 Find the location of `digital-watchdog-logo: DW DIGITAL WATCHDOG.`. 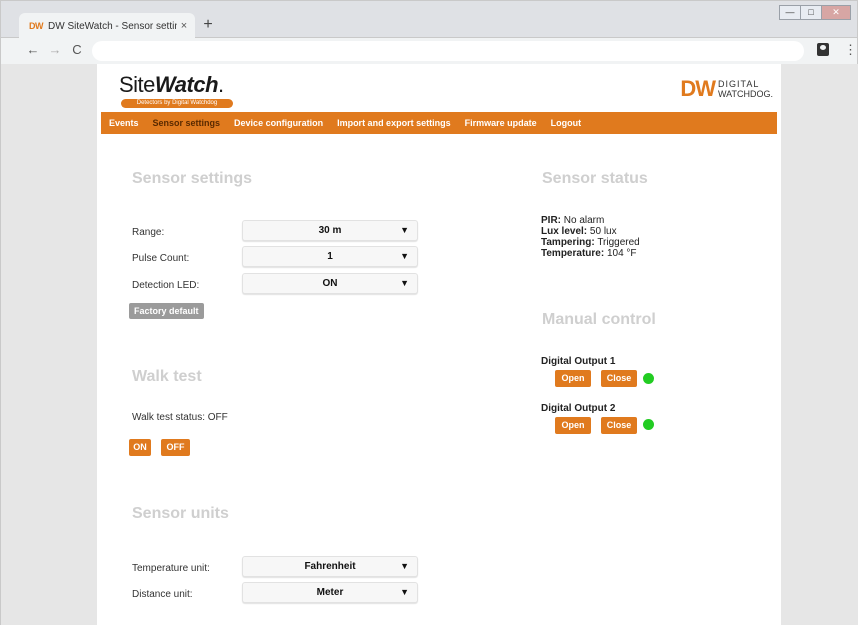

digital-watchdog-logo: DW DIGITAL WATCHDOG. is located at coordinates (726, 89).